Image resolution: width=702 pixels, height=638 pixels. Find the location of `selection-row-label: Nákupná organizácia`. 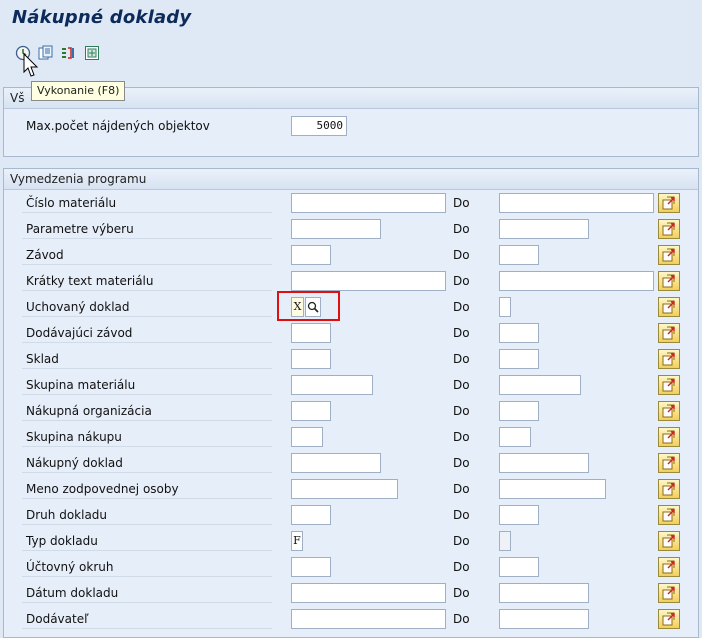

selection-row-label: Nákupná organizácia is located at coordinates (147, 411).